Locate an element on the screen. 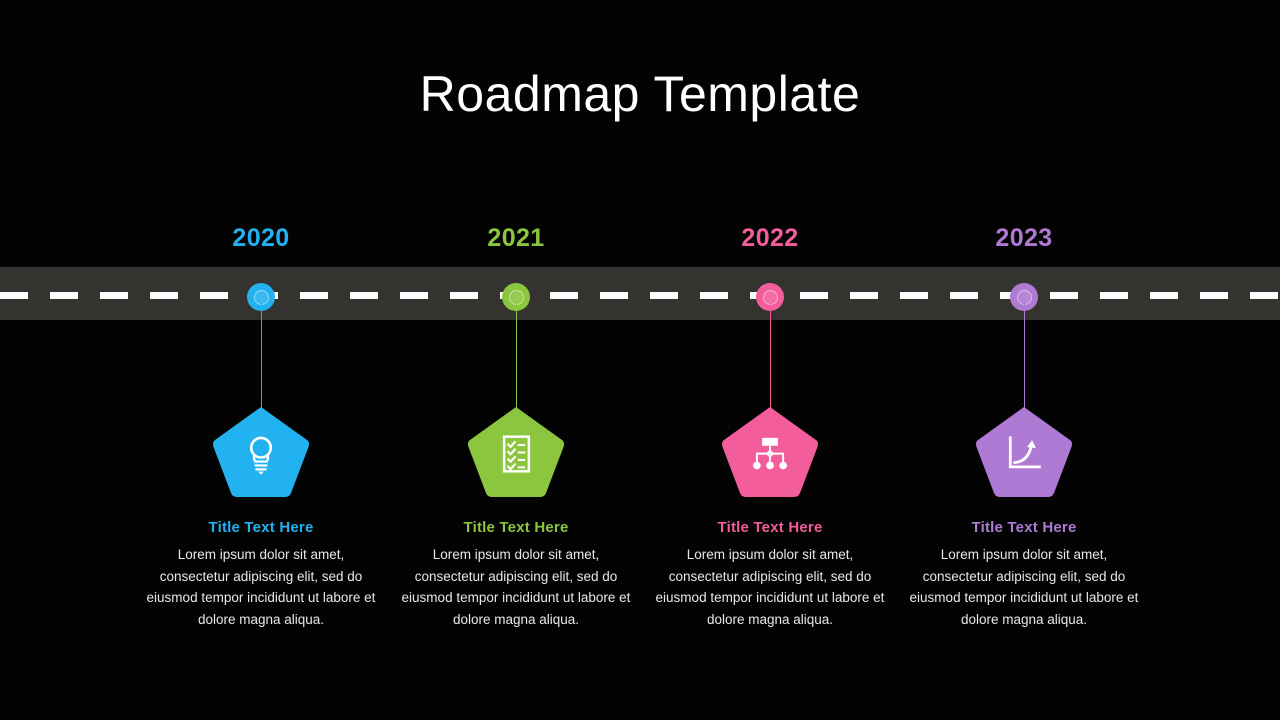  milestone-year-label: 2023 is located at coordinates (1024, 238).